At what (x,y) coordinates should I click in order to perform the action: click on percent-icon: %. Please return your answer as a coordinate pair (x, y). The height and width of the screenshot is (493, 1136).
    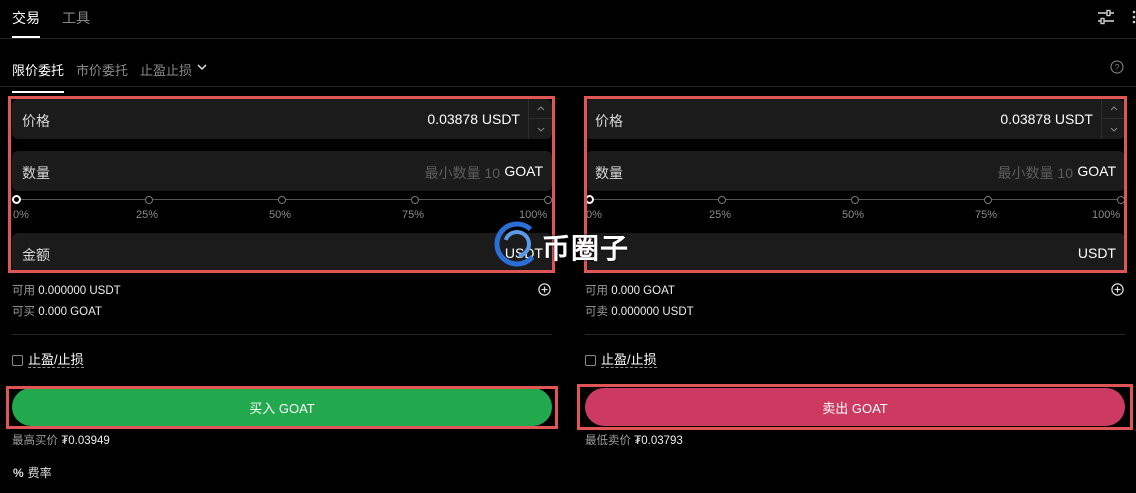
    Looking at the image, I should click on (18, 473).